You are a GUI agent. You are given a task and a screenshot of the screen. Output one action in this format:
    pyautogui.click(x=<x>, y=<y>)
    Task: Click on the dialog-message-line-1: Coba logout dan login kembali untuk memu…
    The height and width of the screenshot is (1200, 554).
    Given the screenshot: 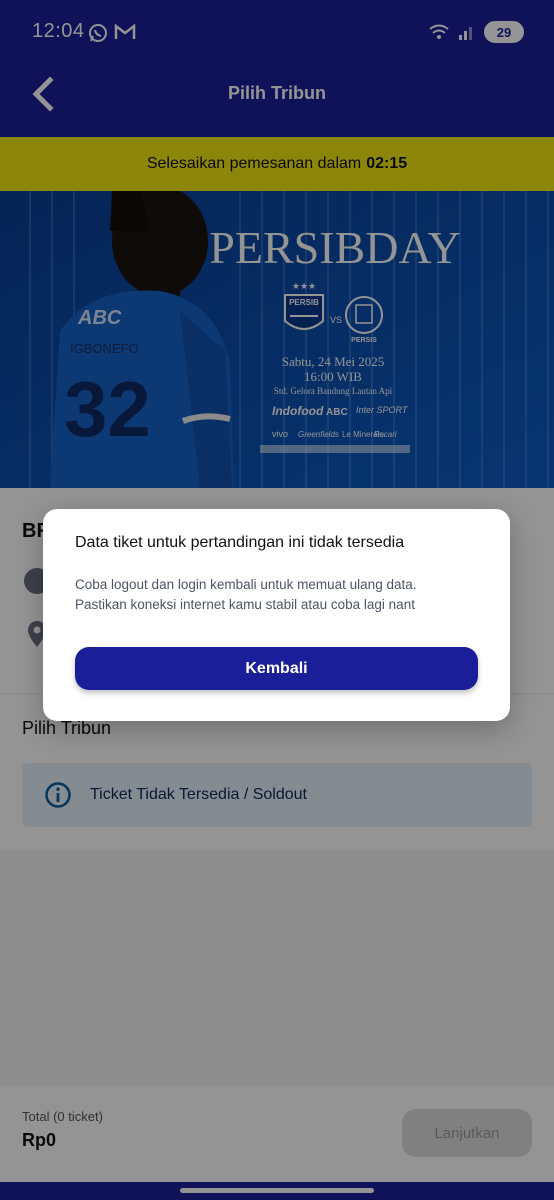 What is the action you would take?
    pyautogui.click(x=246, y=584)
    